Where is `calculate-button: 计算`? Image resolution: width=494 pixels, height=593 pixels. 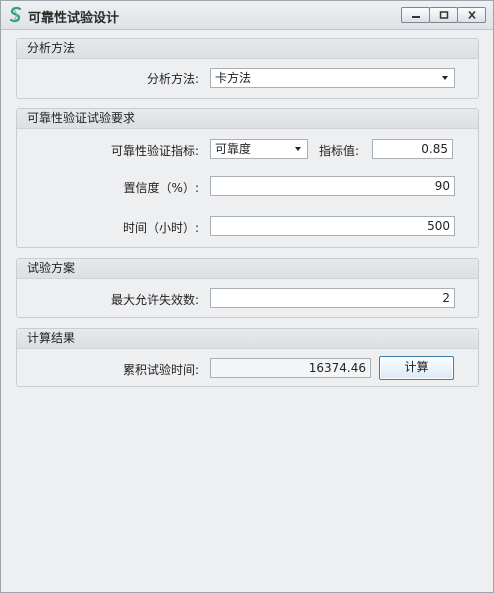
calculate-button: 计算 is located at coordinates (416, 368).